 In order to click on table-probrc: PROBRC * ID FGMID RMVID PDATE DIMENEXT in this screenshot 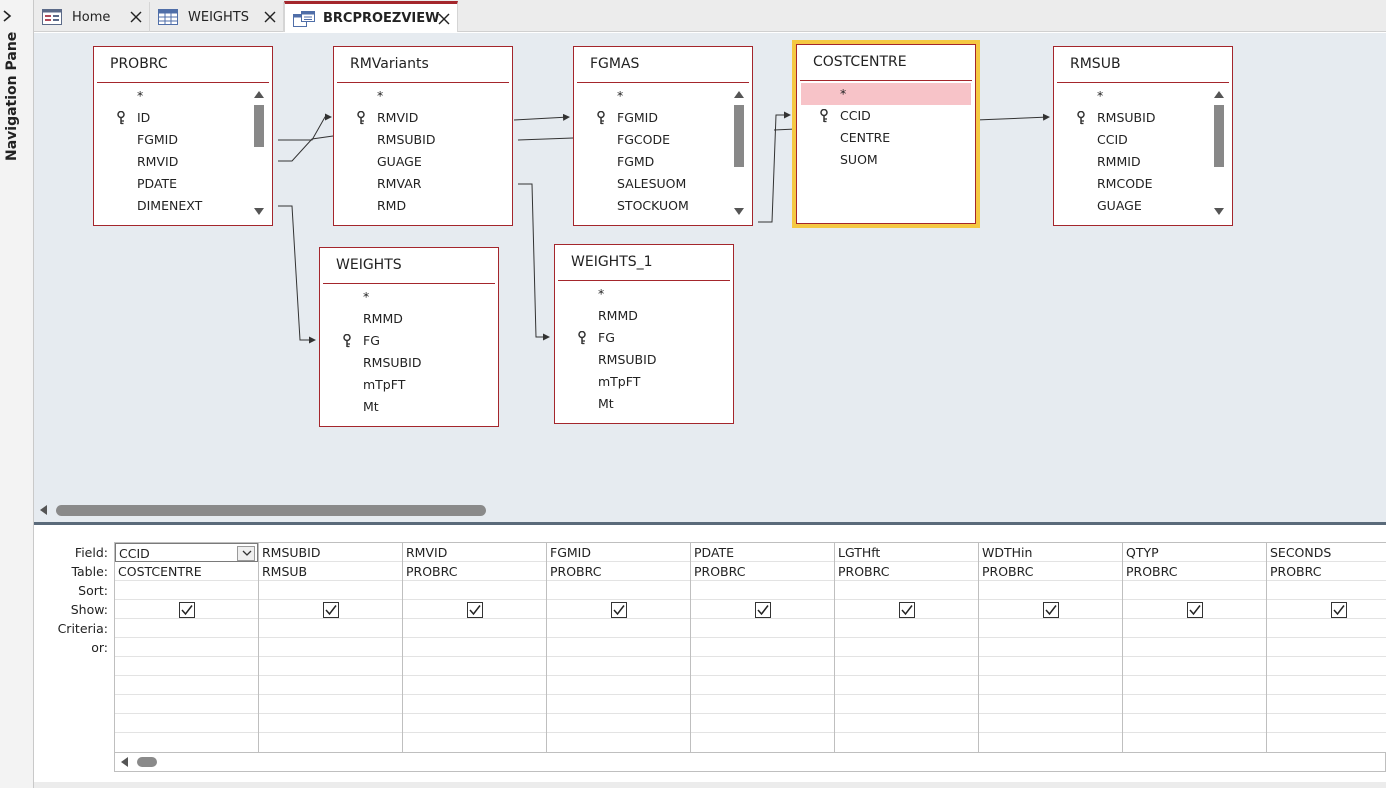, I will do `click(183, 136)`.